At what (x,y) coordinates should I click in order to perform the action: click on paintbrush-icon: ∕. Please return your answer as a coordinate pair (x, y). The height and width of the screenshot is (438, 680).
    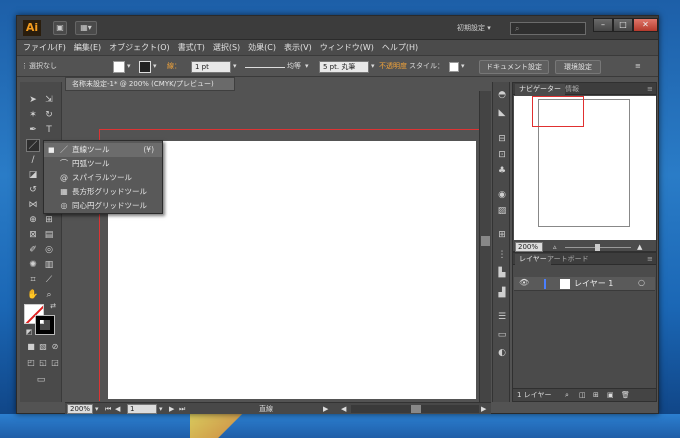
    Looking at the image, I should click on (33, 160).